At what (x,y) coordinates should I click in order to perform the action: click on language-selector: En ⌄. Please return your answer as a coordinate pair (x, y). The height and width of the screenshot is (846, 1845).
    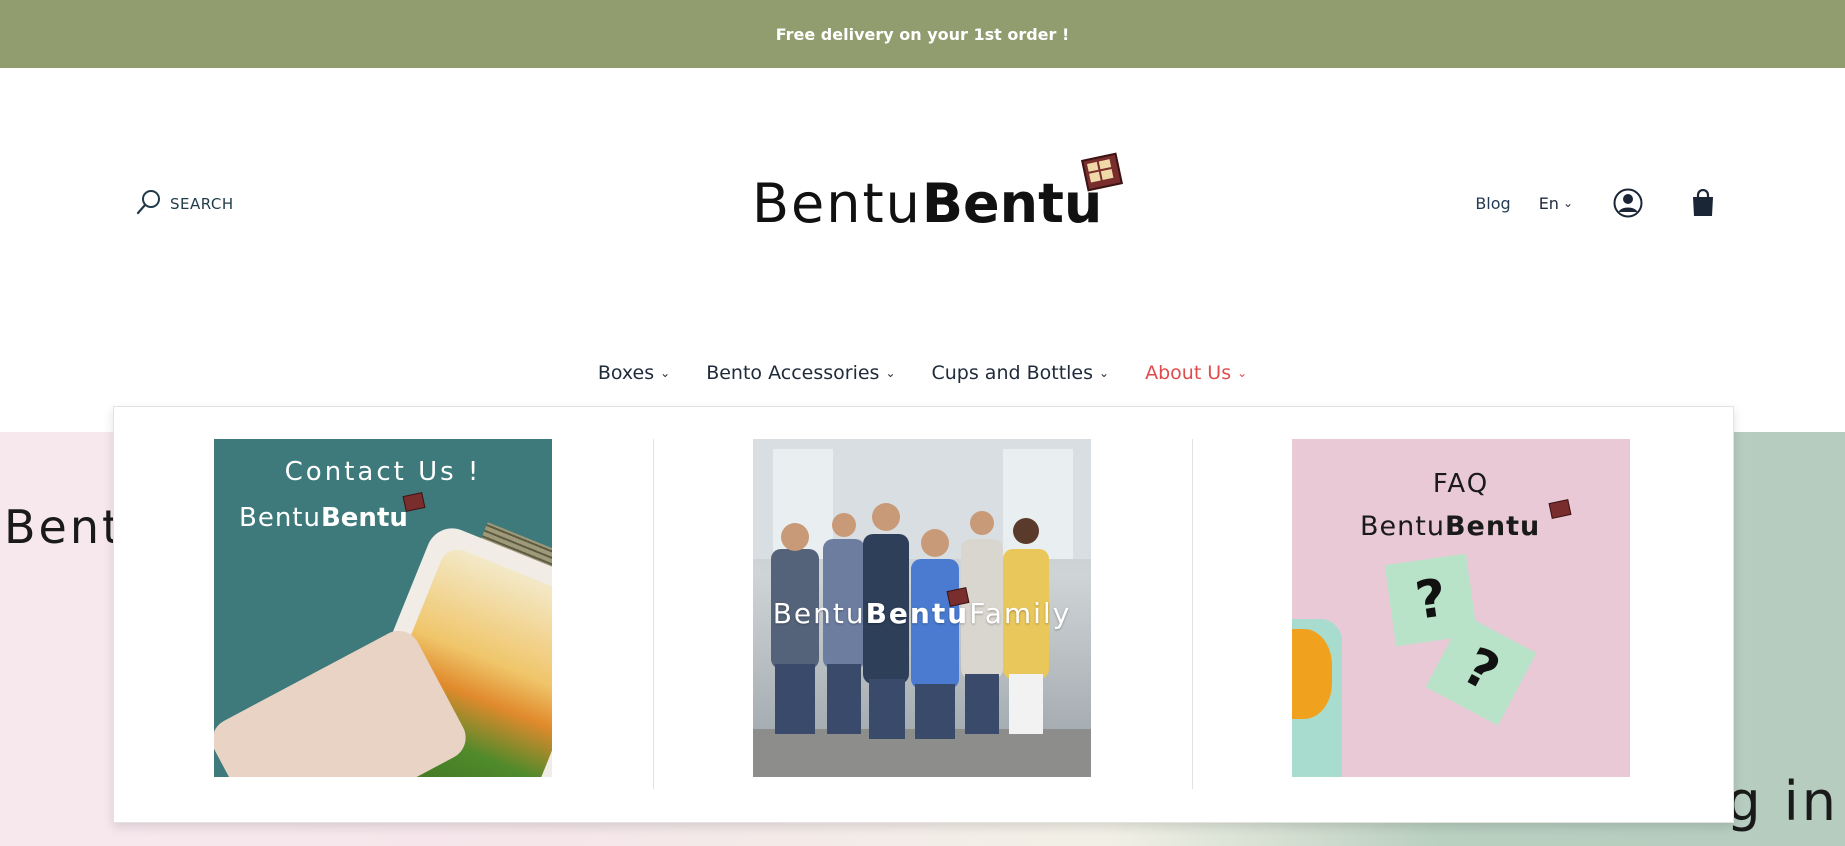
    Looking at the image, I should click on (1556, 203).